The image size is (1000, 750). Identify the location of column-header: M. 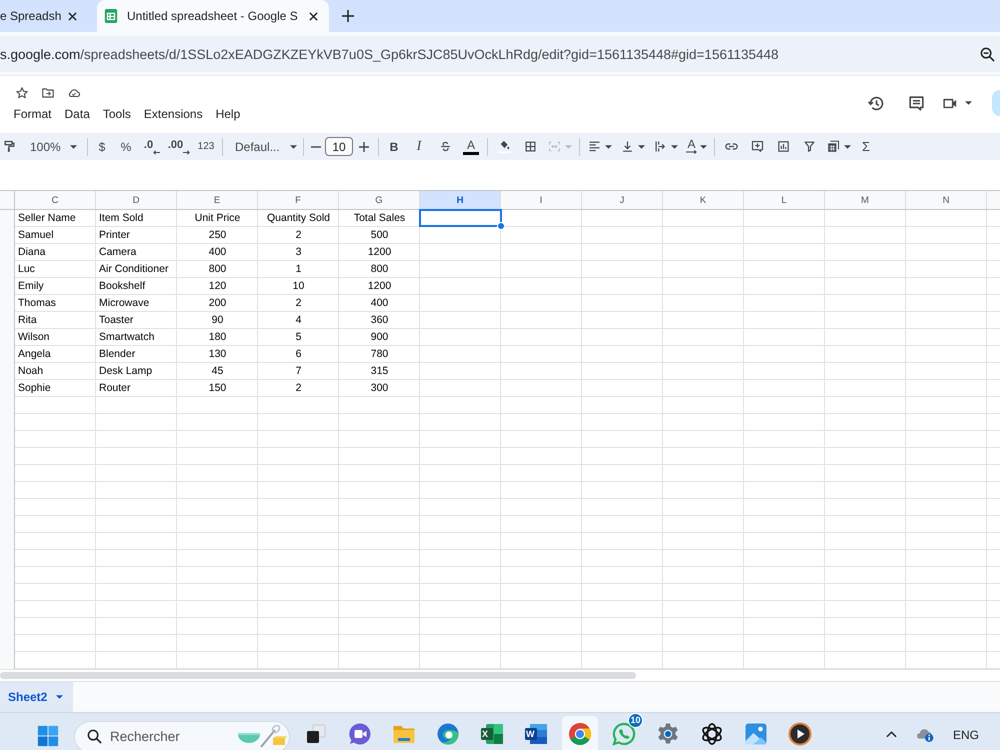
(865, 200).